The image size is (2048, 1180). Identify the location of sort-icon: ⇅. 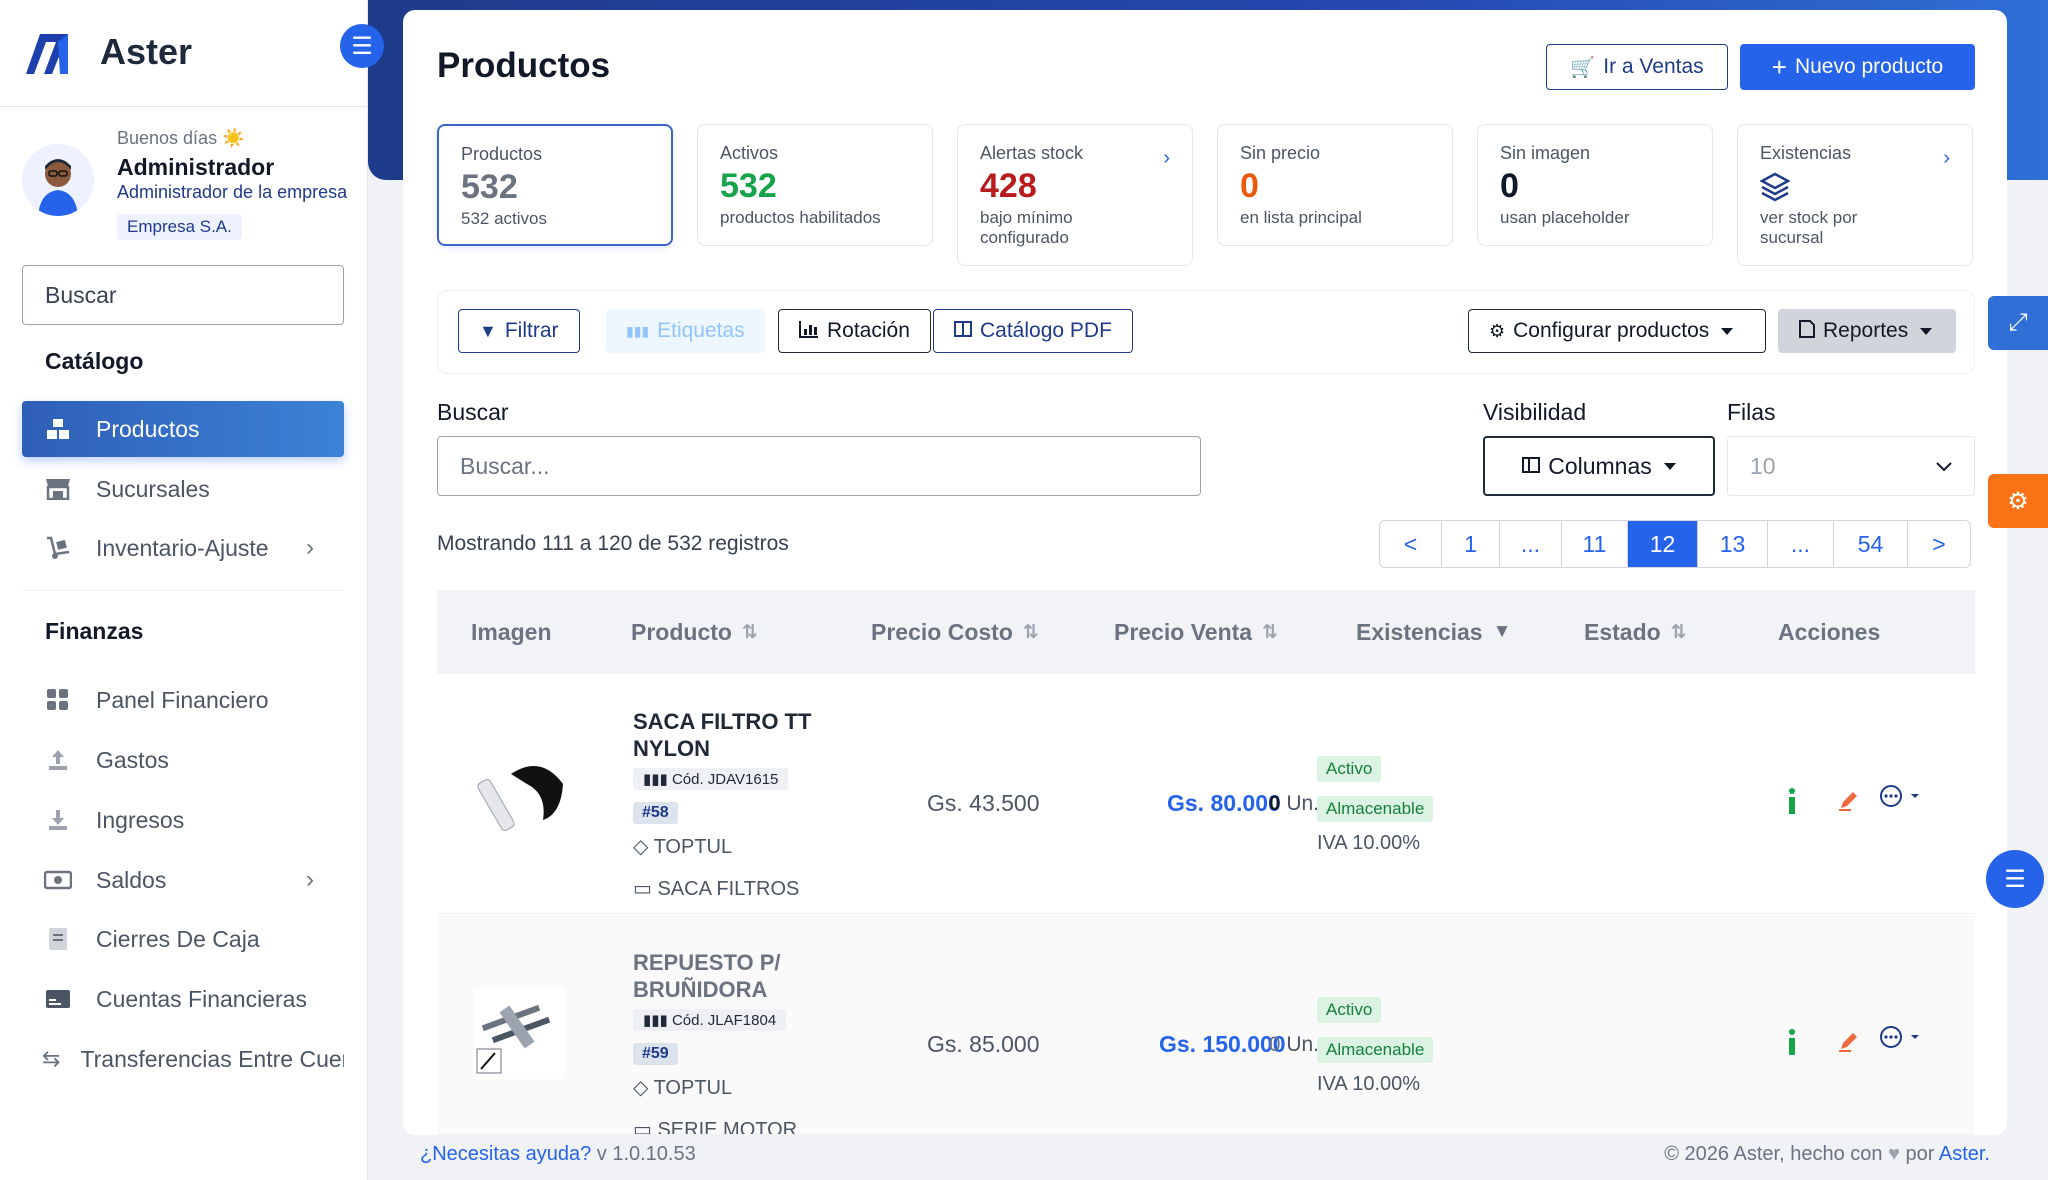
(749, 632).